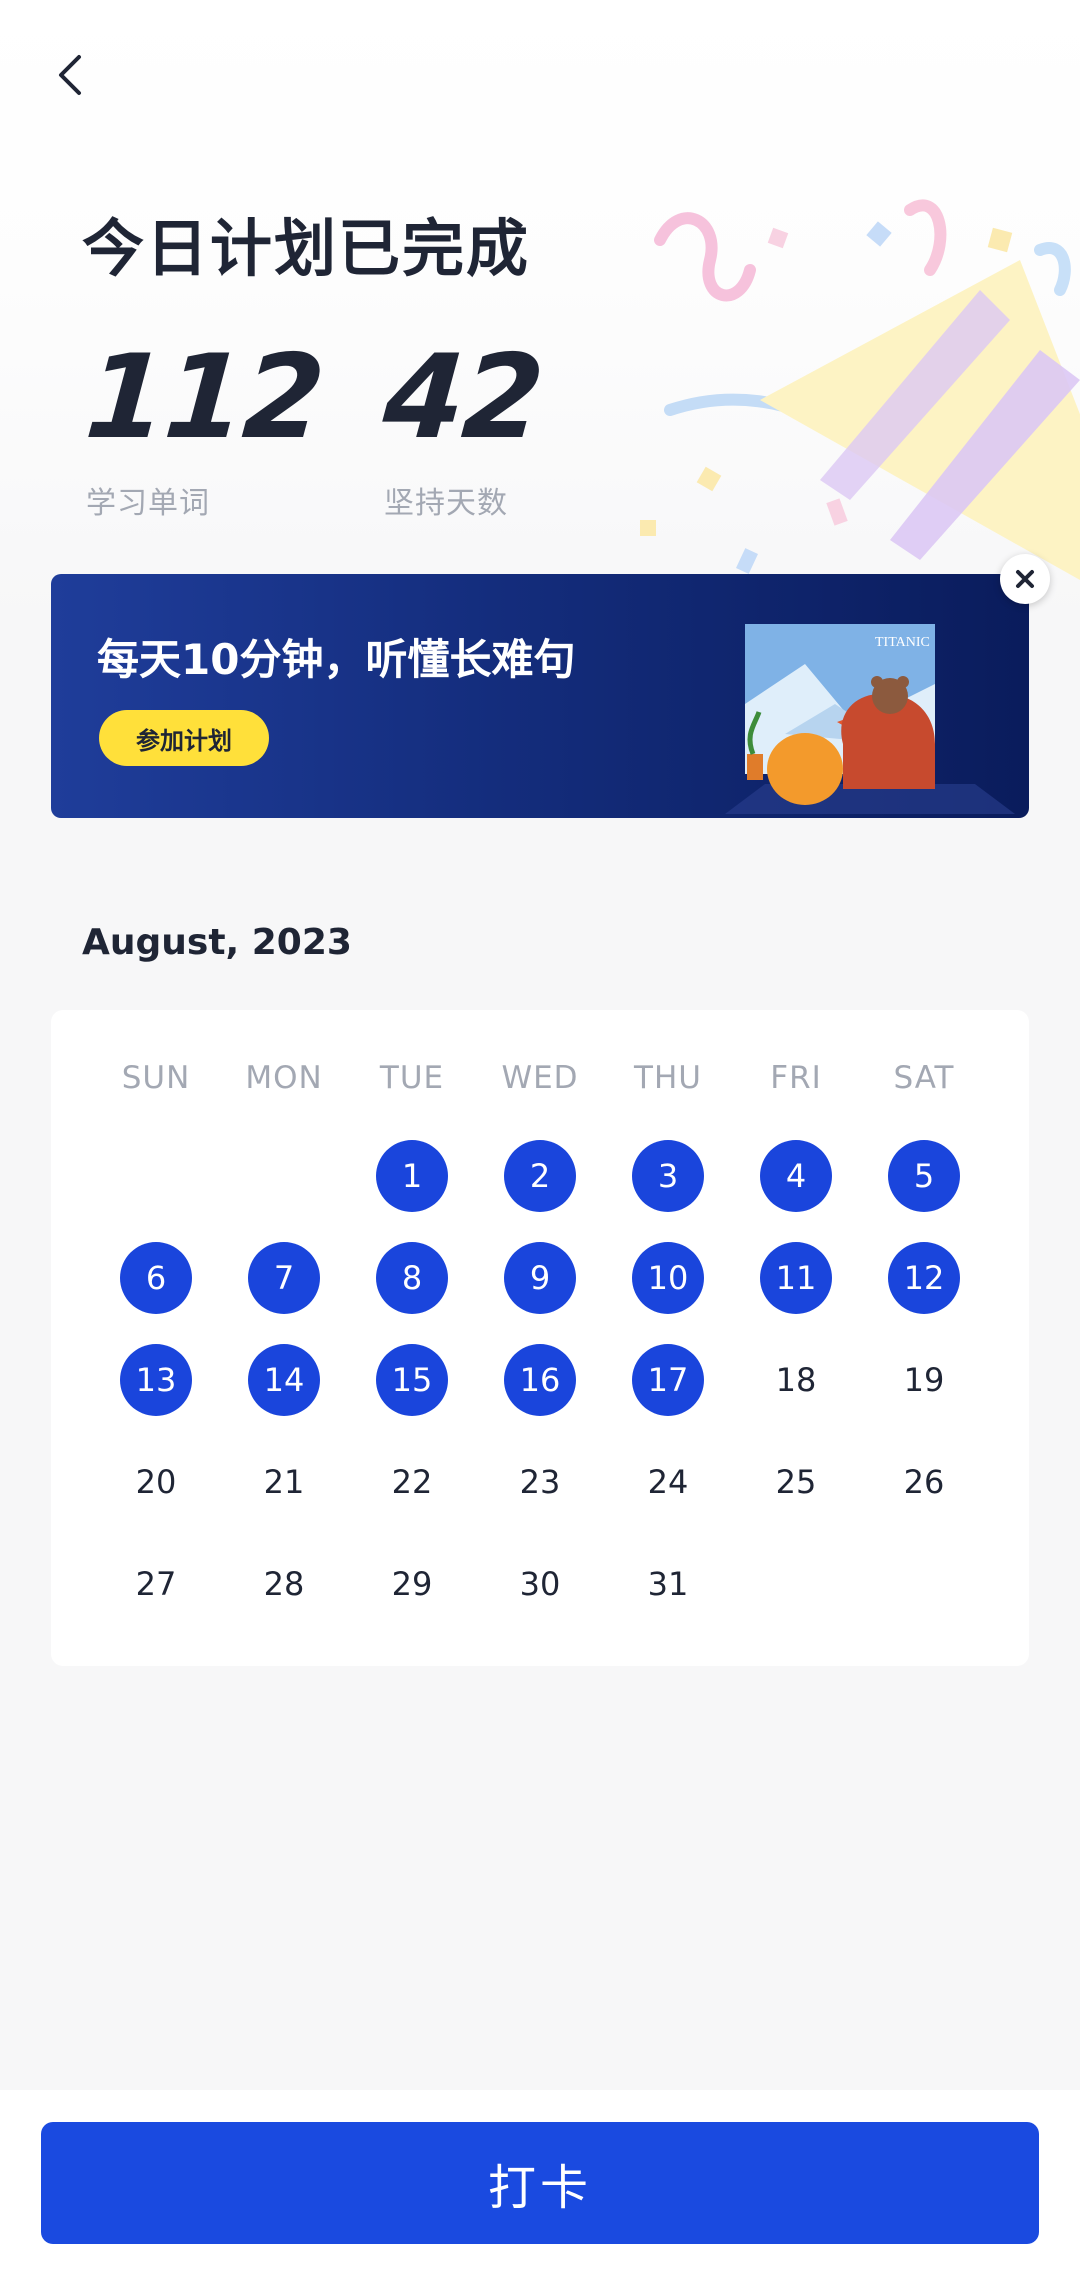 The height and width of the screenshot is (2284, 1080). I want to click on calendar-day: 24, so click(668, 1482).